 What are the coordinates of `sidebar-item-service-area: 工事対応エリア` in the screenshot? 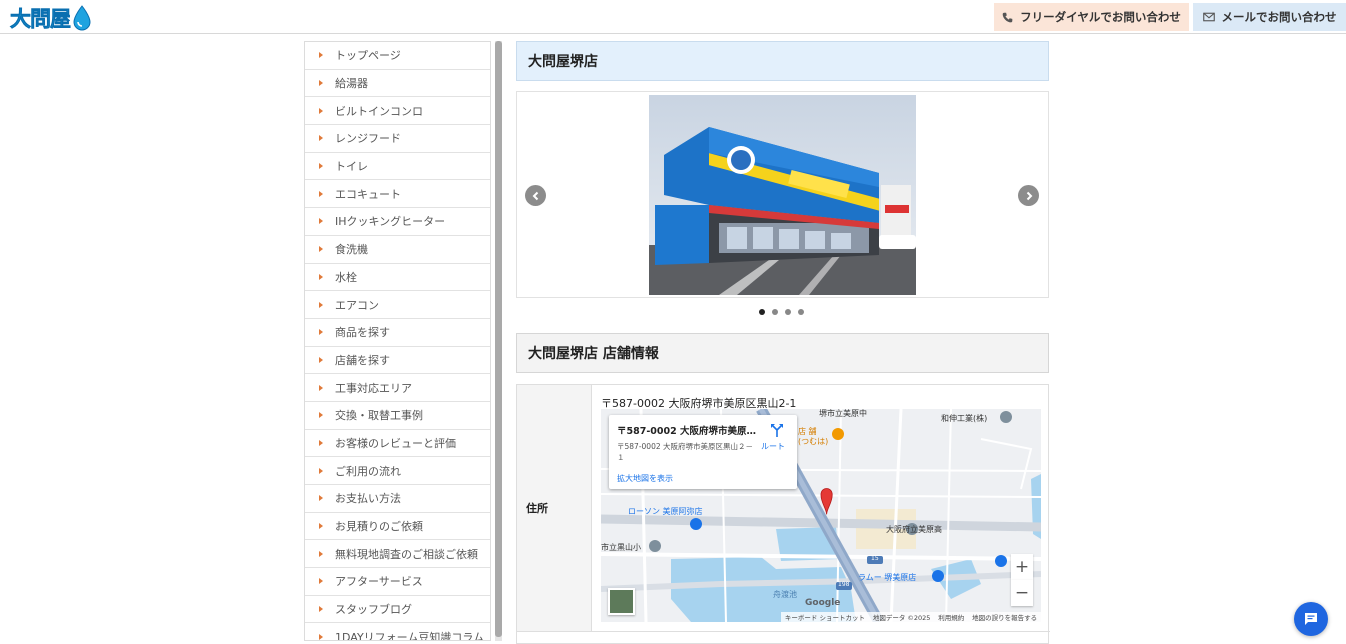 It's located at (397, 388).